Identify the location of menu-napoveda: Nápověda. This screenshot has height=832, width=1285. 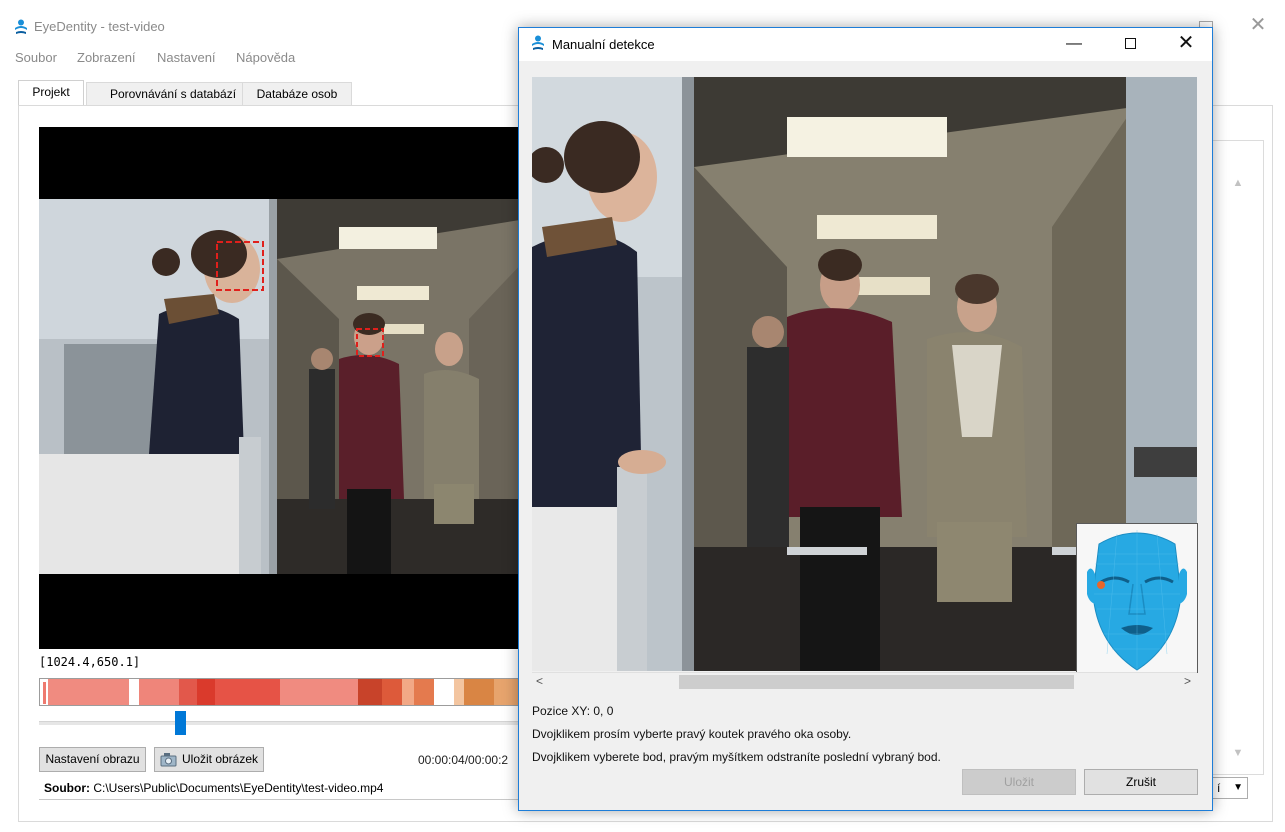
(265, 57).